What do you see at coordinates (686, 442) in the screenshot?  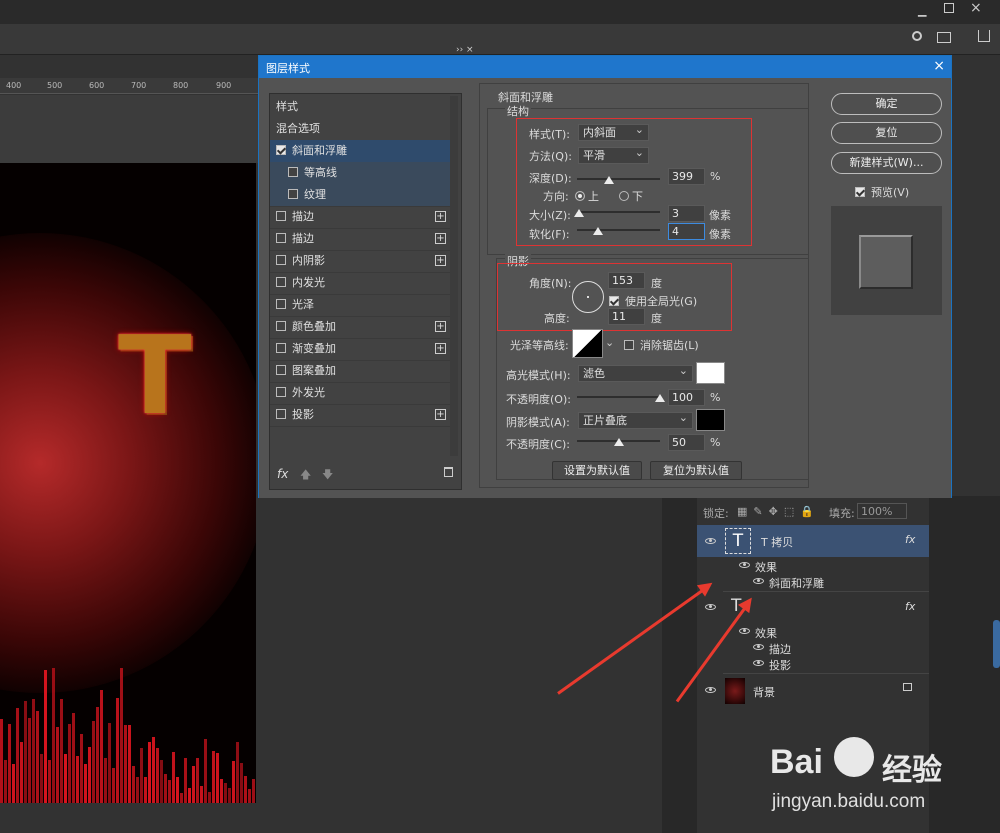 I see `shadow-opacity-input: 50` at bounding box center [686, 442].